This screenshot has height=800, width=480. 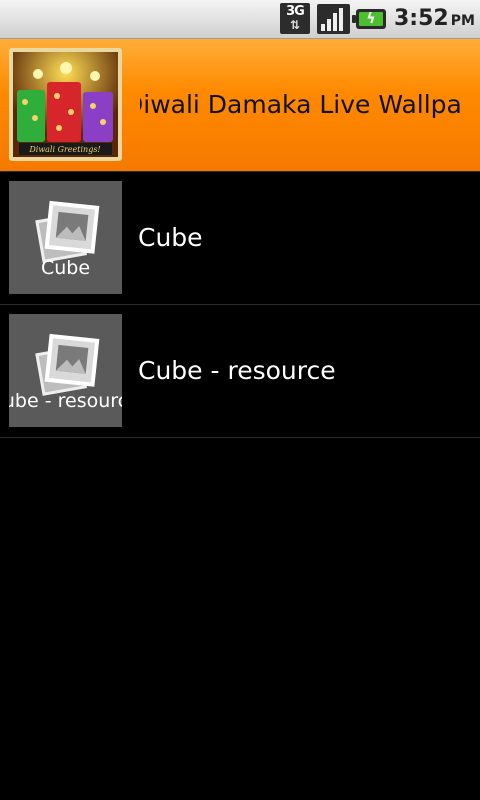 What do you see at coordinates (295, 25) in the screenshot?
I see `network-activity-icon: ⇅` at bounding box center [295, 25].